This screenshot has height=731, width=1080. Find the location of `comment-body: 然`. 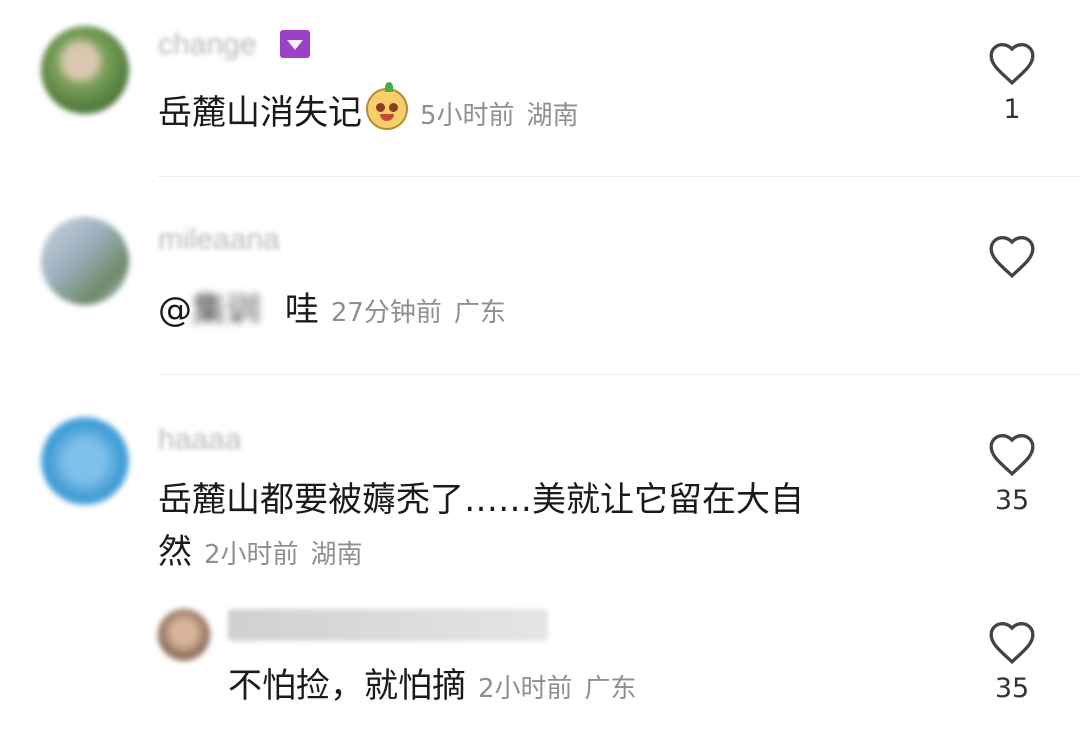

comment-body: 然 is located at coordinates (175, 552).